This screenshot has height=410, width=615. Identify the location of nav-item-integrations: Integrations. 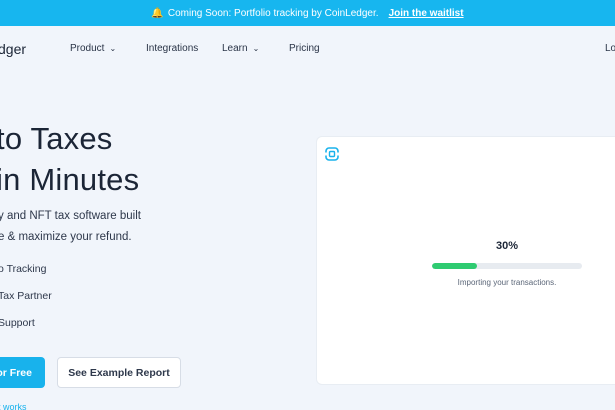
(172, 48).